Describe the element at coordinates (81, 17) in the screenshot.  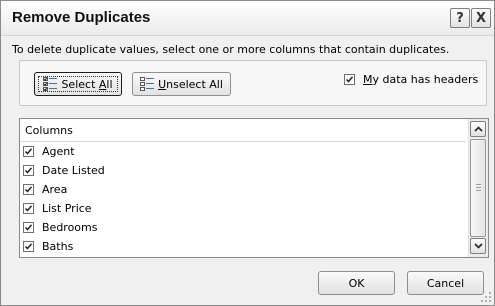
I see `dialog-title: Remove Duplicates` at that location.